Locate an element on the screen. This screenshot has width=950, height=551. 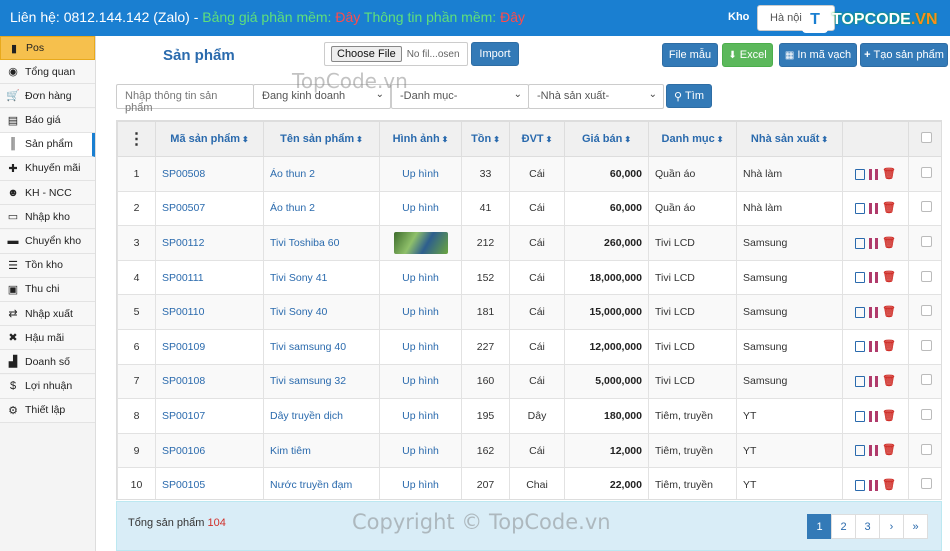
col-category: Danh mục ⬍ is located at coordinates (692, 139).